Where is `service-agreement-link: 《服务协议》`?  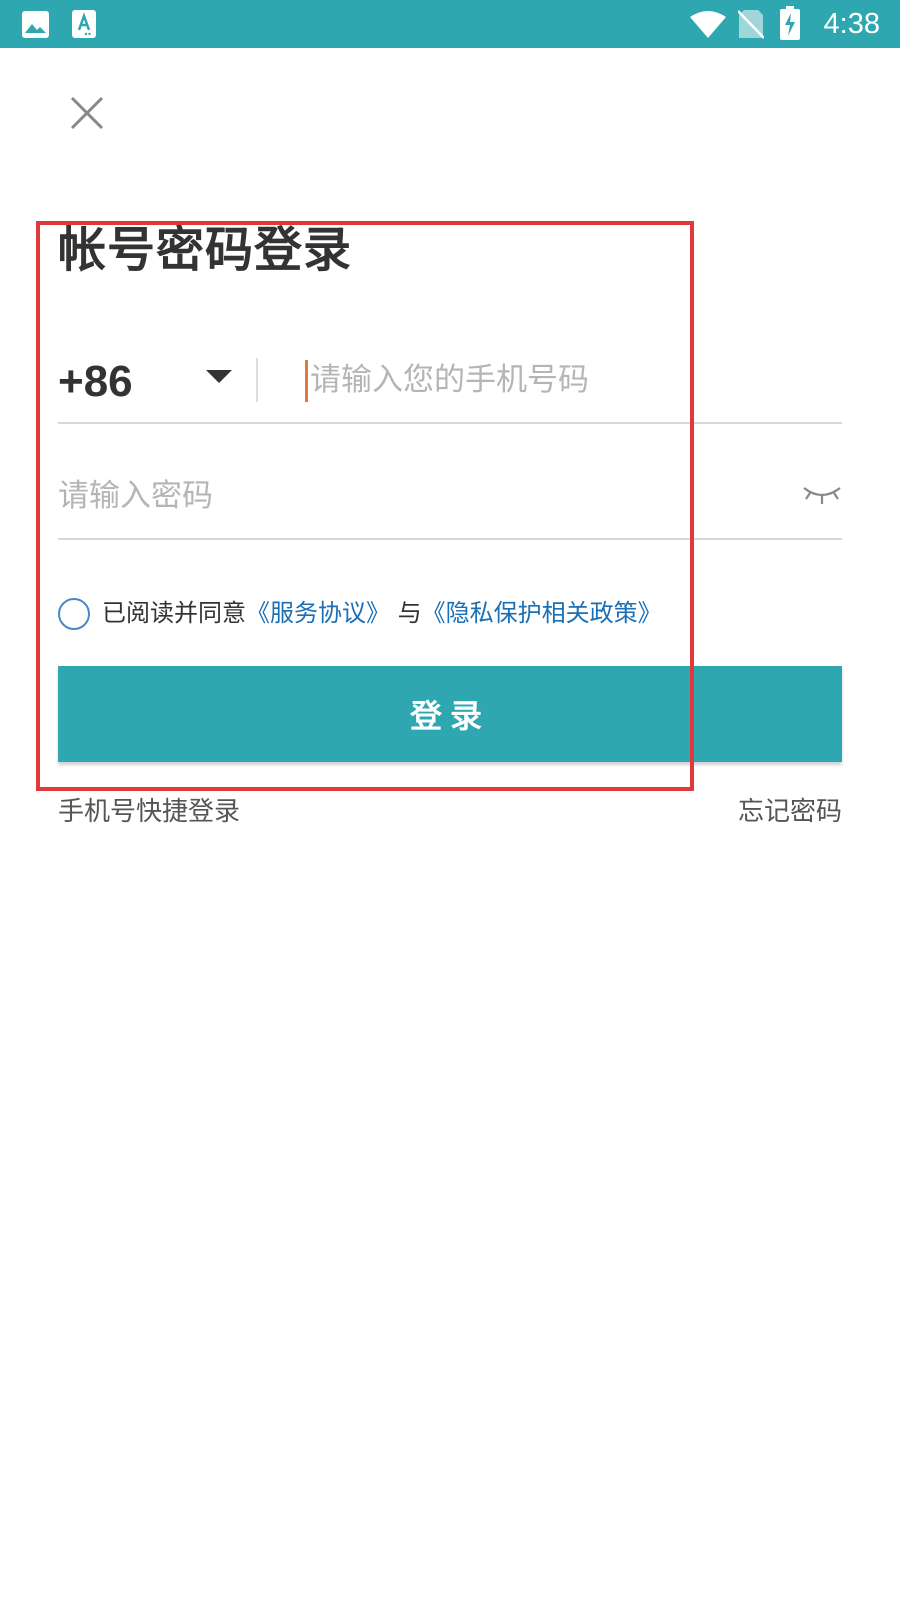
service-agreement-link: 《服务协议》 is located at coordinates (318, 613).